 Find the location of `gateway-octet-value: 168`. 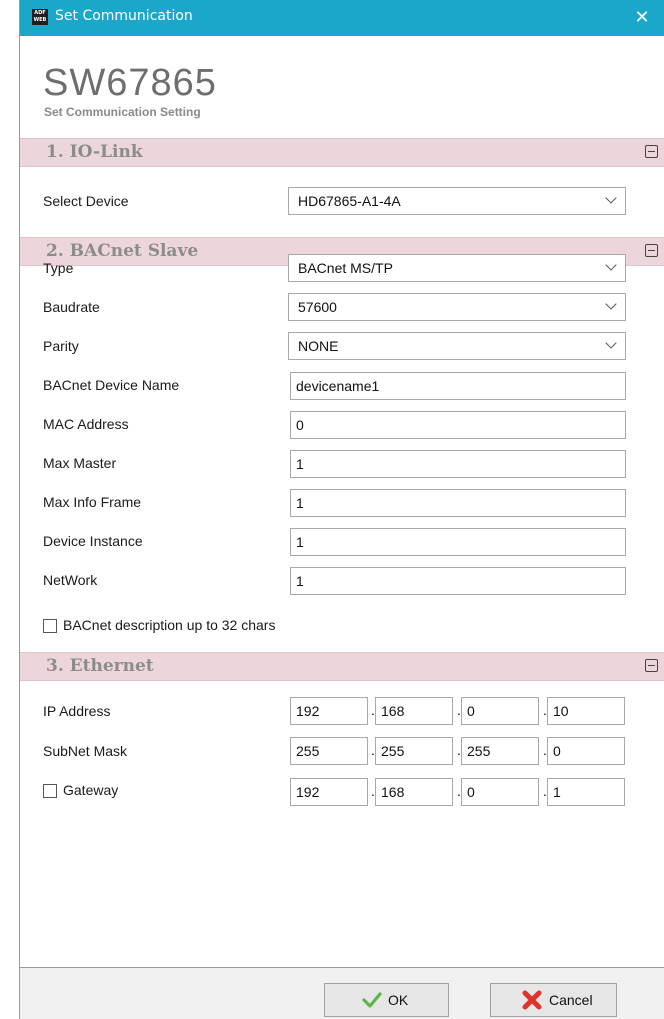

gateway-octet-value: 168 is located at coordinates (393, 792).